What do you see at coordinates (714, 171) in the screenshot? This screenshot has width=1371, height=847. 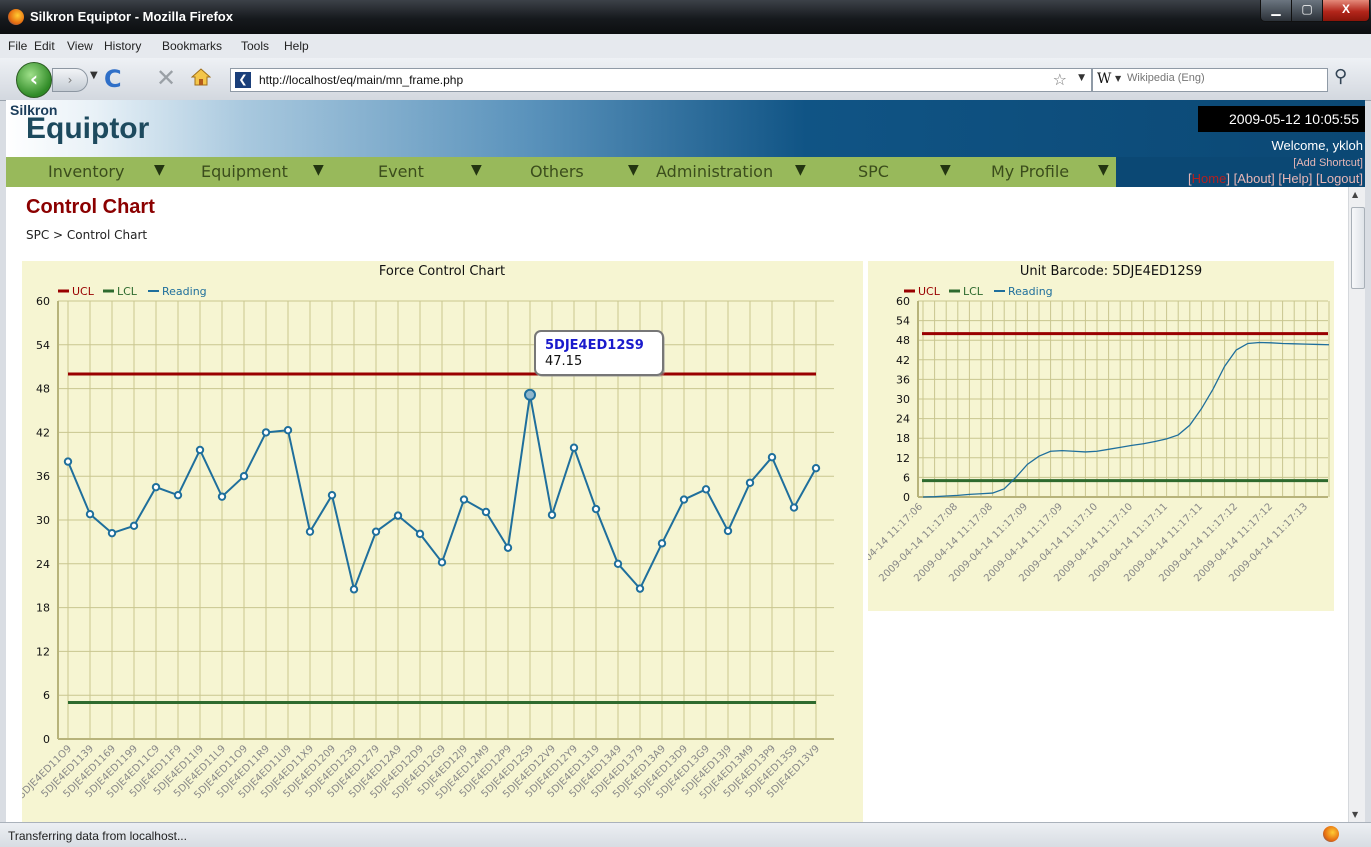 I see `nav-administration: Administration` at bounding box center [714, 171].